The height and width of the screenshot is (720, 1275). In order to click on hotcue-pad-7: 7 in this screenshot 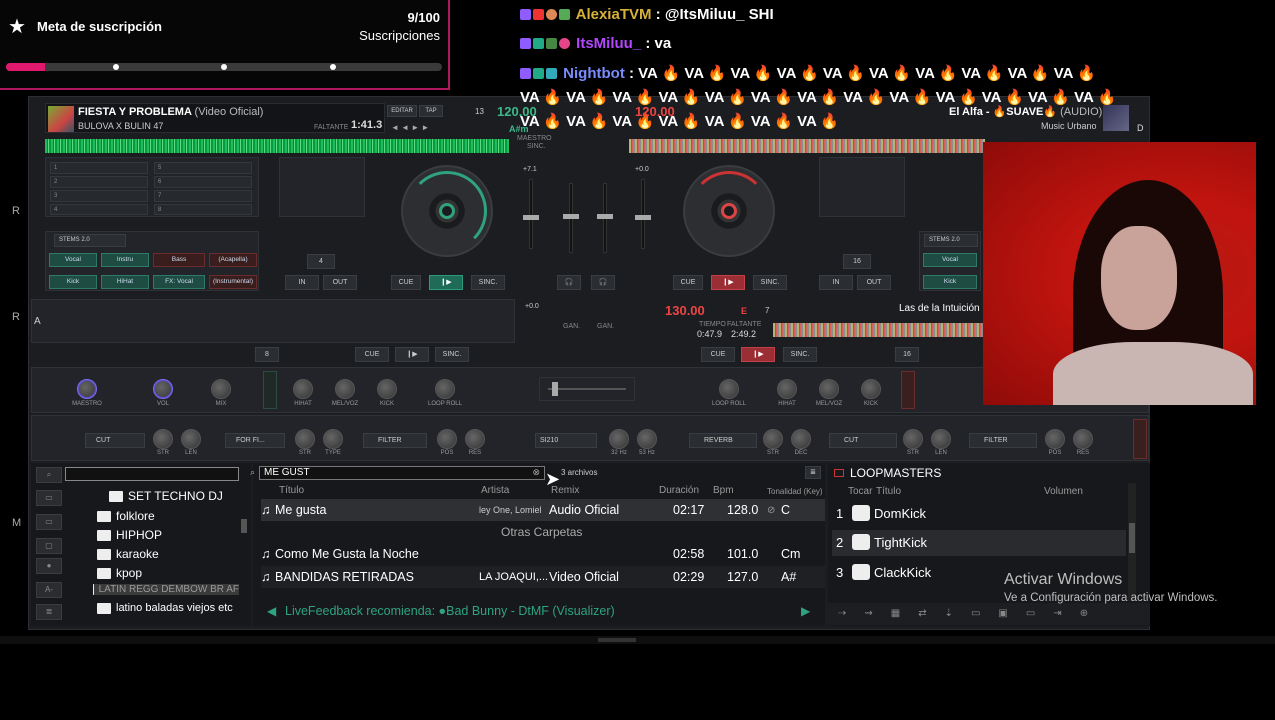, I will do `click(203, 196)`.